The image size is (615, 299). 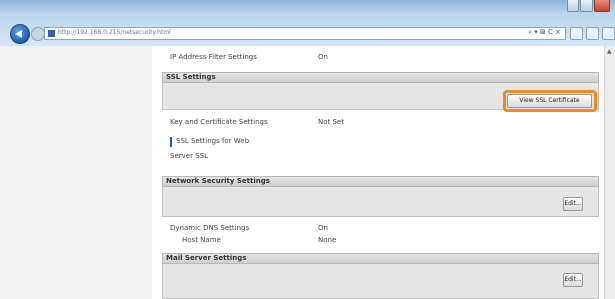 I want to click on key-certificate-label: Key and Certificate Settings, so click(x=219, y=122).